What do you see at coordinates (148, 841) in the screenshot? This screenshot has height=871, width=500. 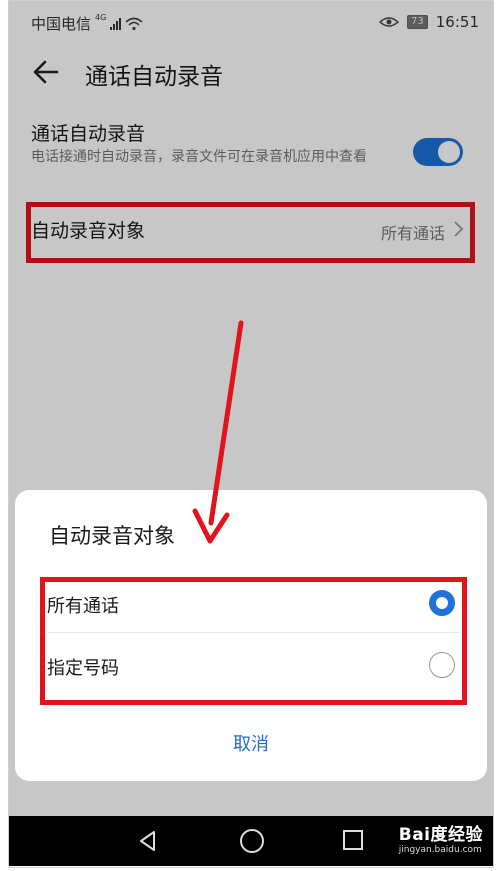 I see `nav-back-icon` at bounding box center [148, 841].